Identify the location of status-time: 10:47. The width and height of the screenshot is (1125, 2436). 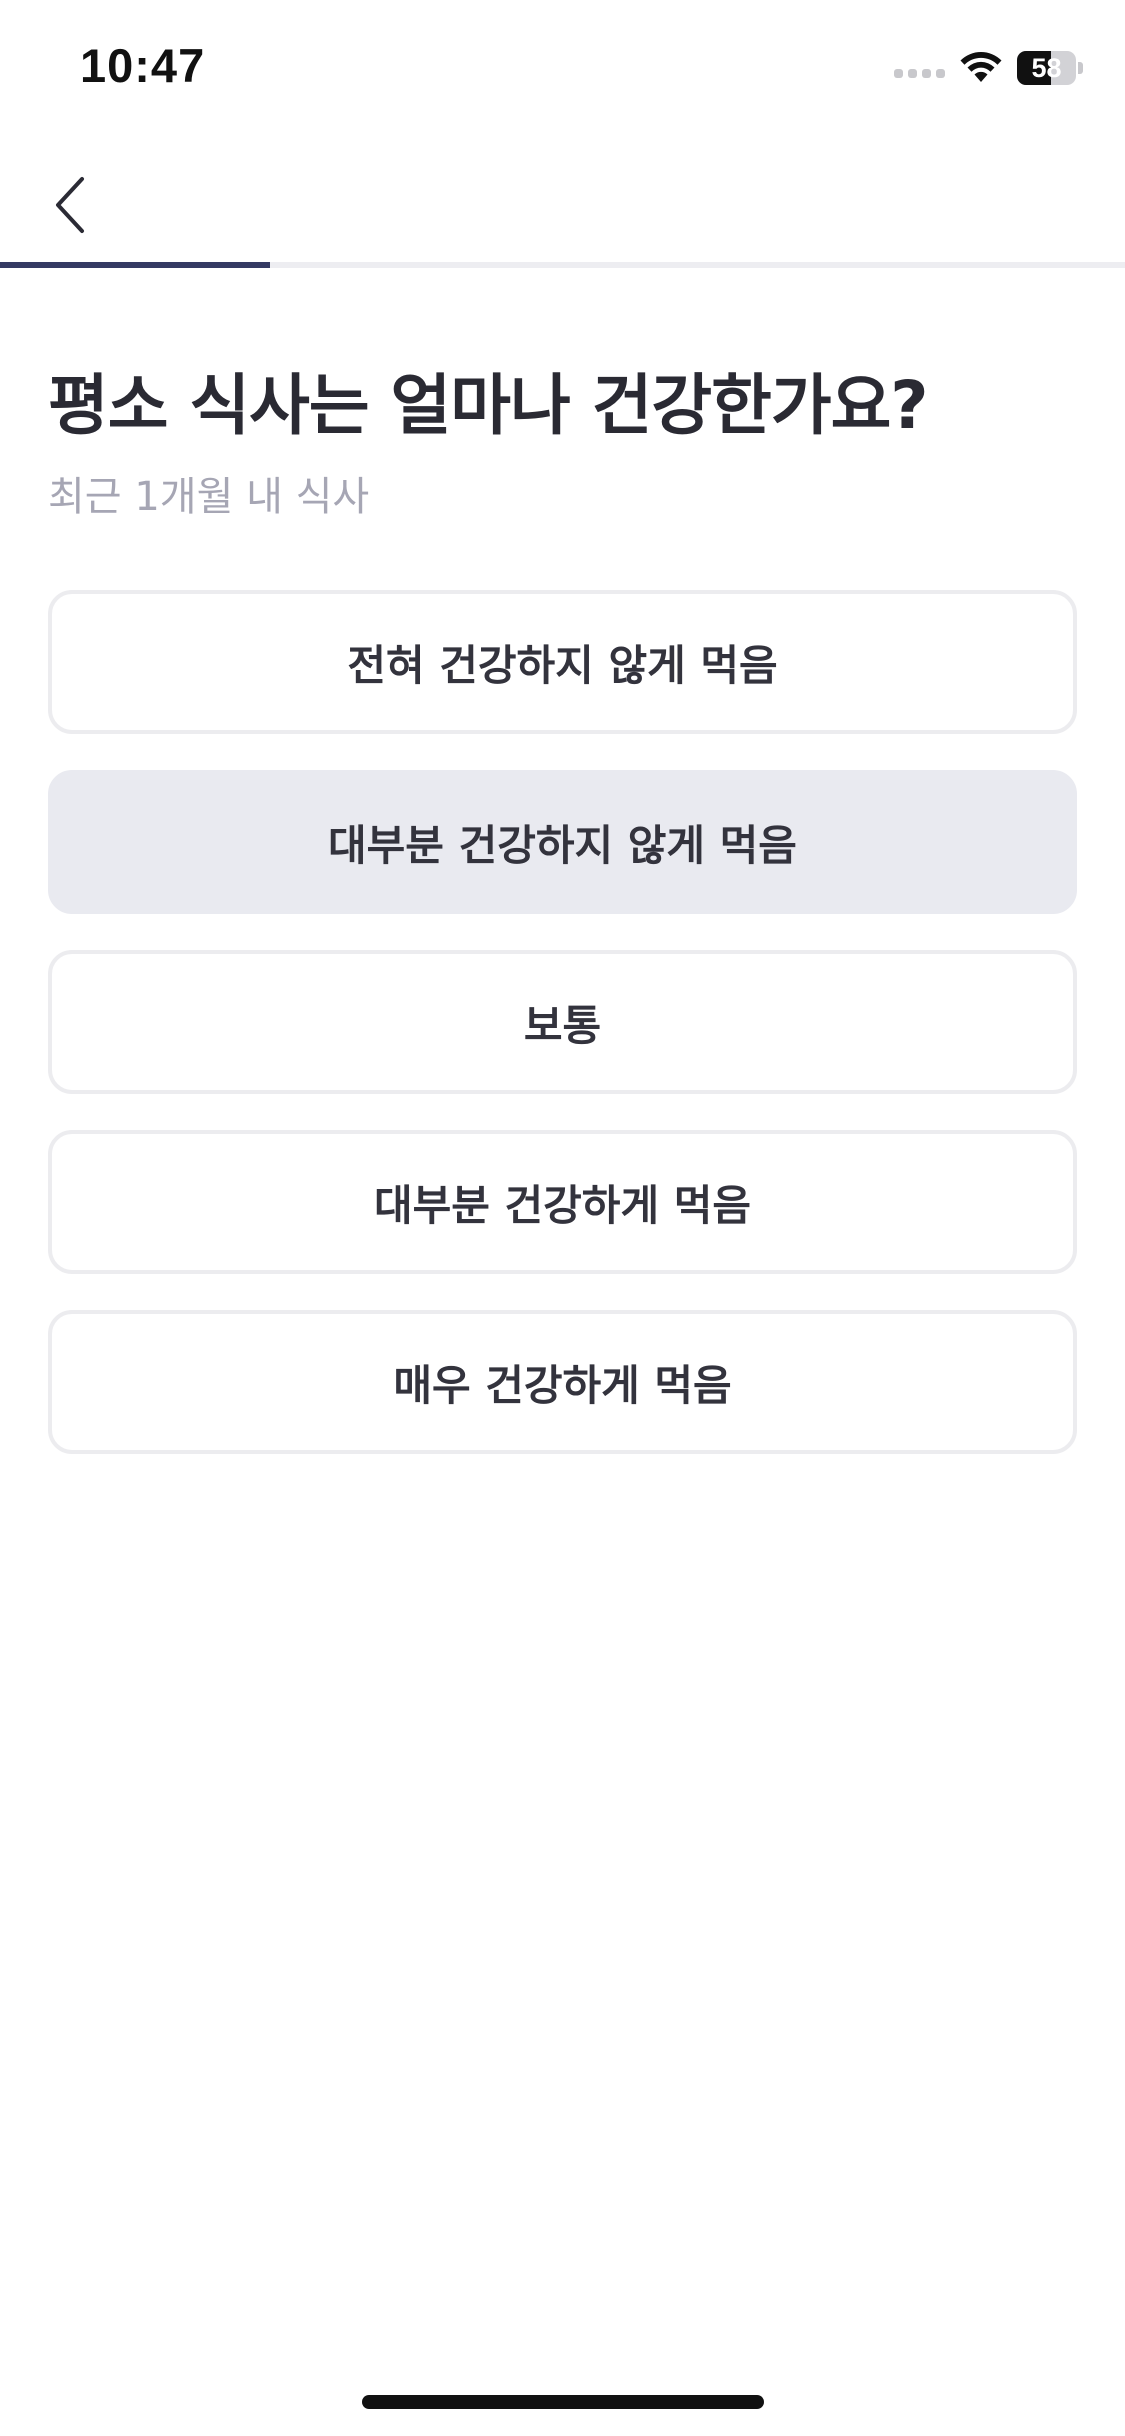
(143, 65).